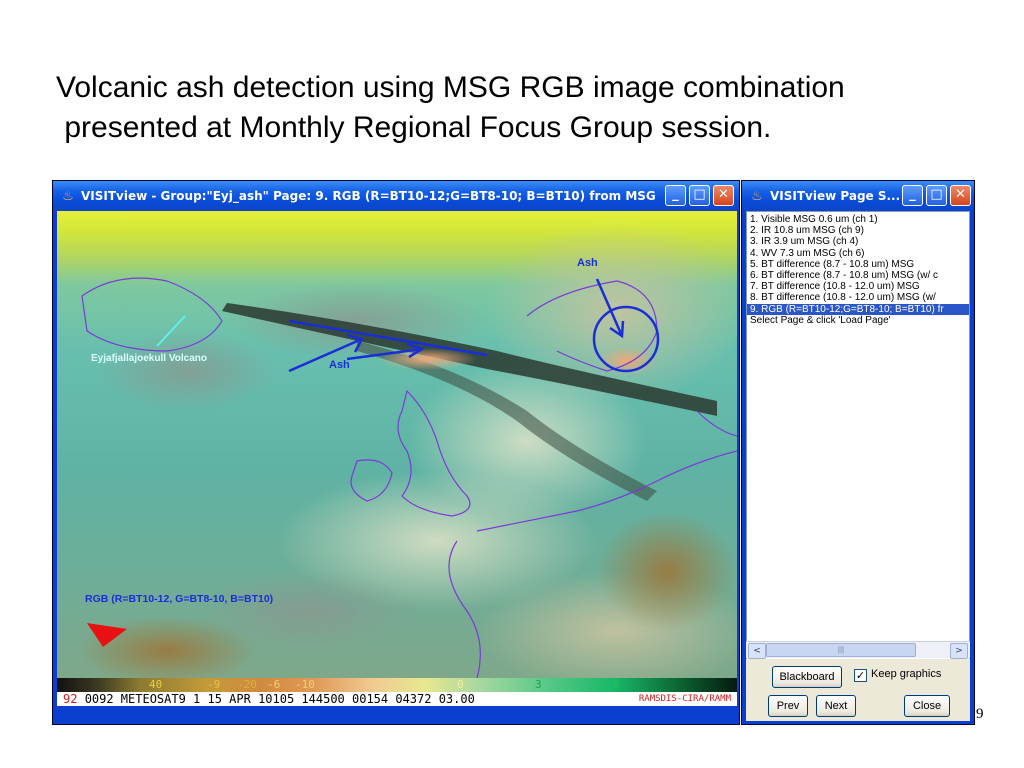 This screenshot has height=768, width=1024. What do you see at coordinates (788, 706) in the screenshot?
I see `prev-button: Prev` at bounding box center [788, 706].